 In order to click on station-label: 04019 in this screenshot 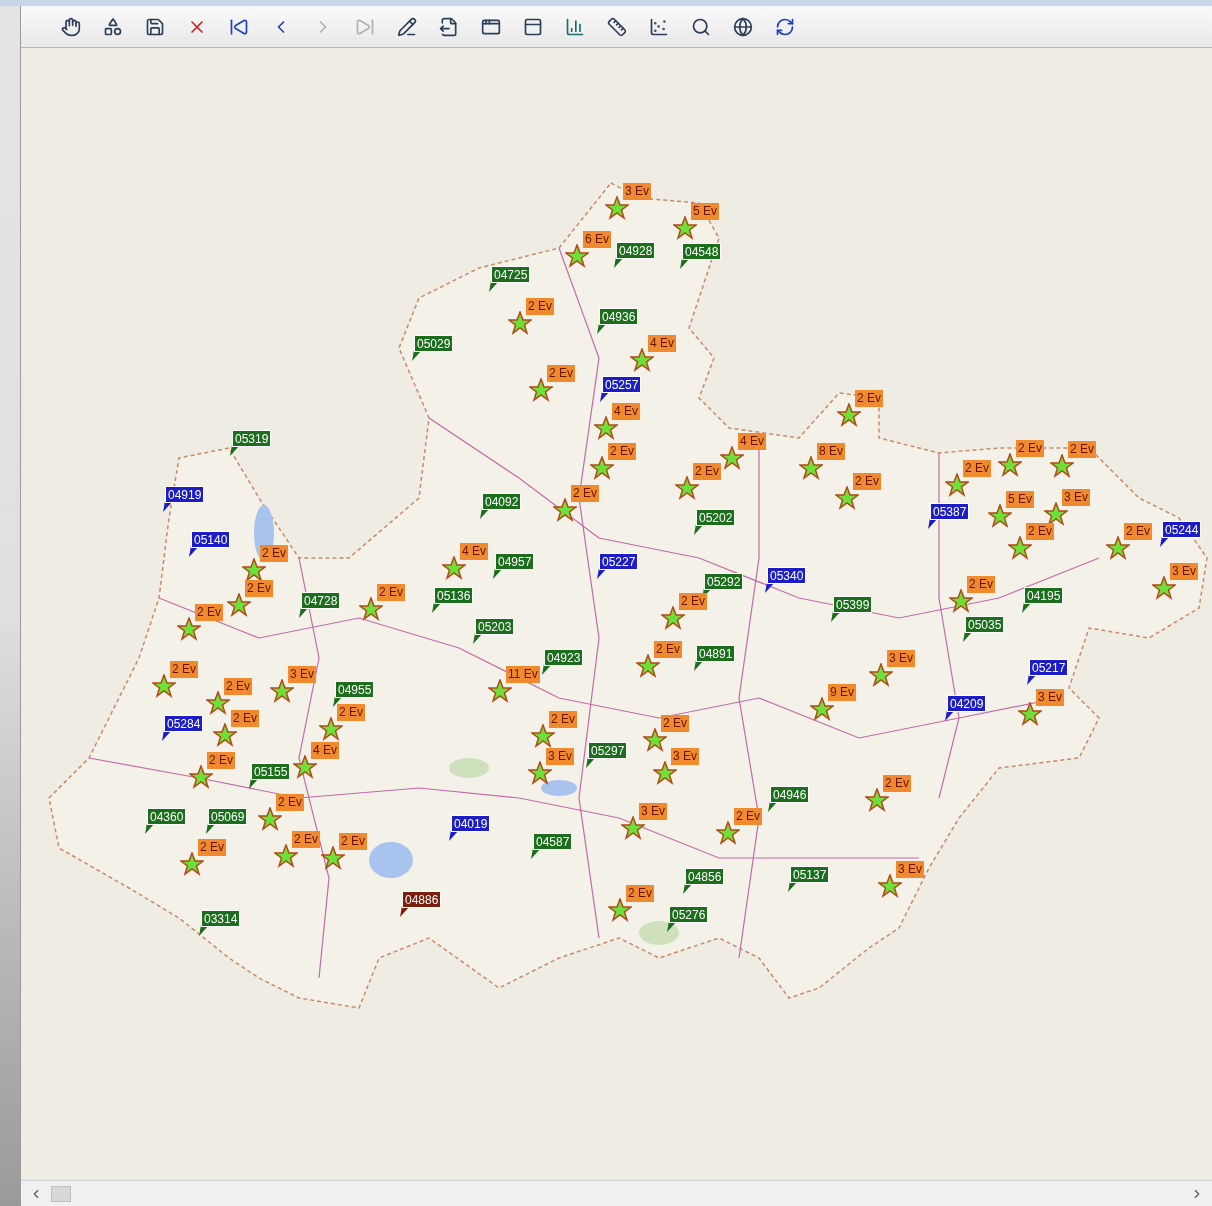, I will do `click(471, 823)`.